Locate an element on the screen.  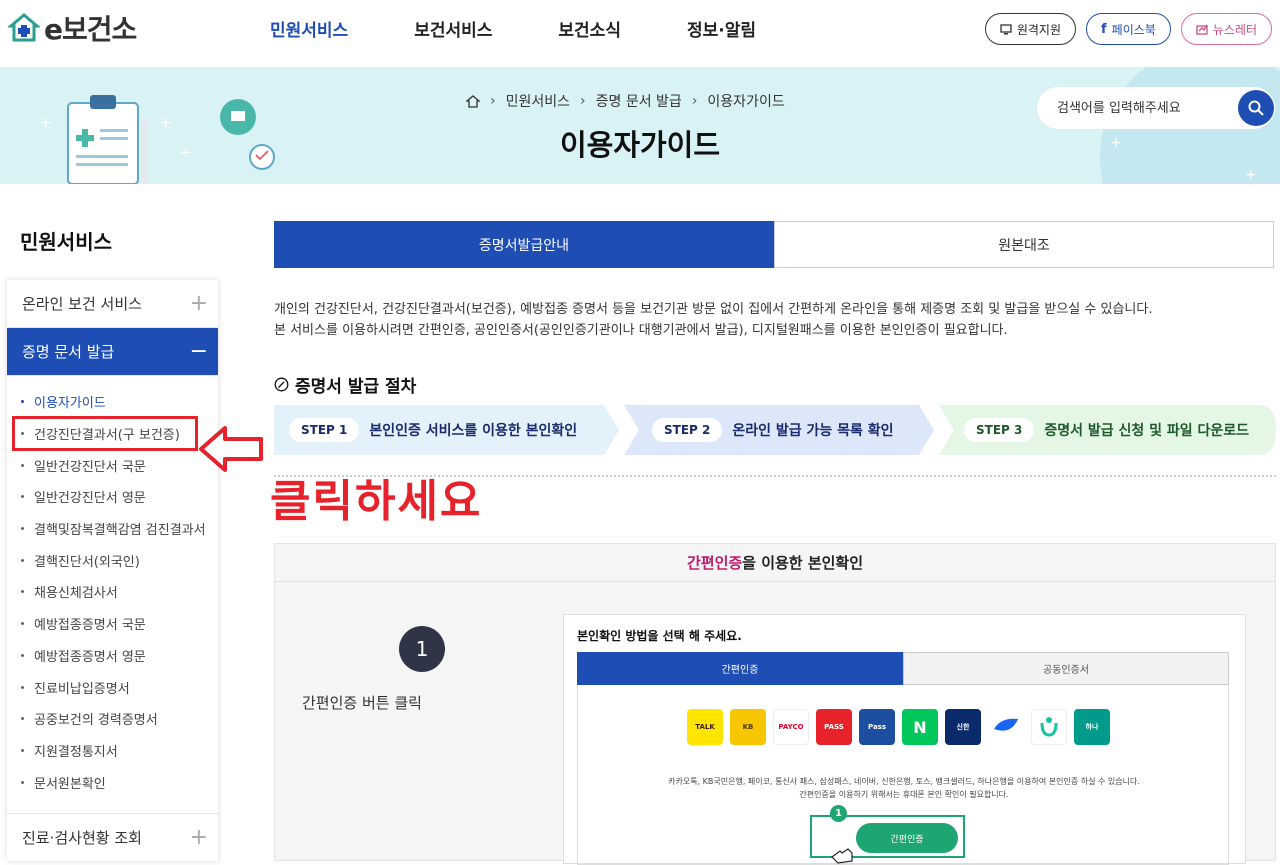
sidebar-item-payment: 진료비납입증명서 is located at coordinates (119, 687).